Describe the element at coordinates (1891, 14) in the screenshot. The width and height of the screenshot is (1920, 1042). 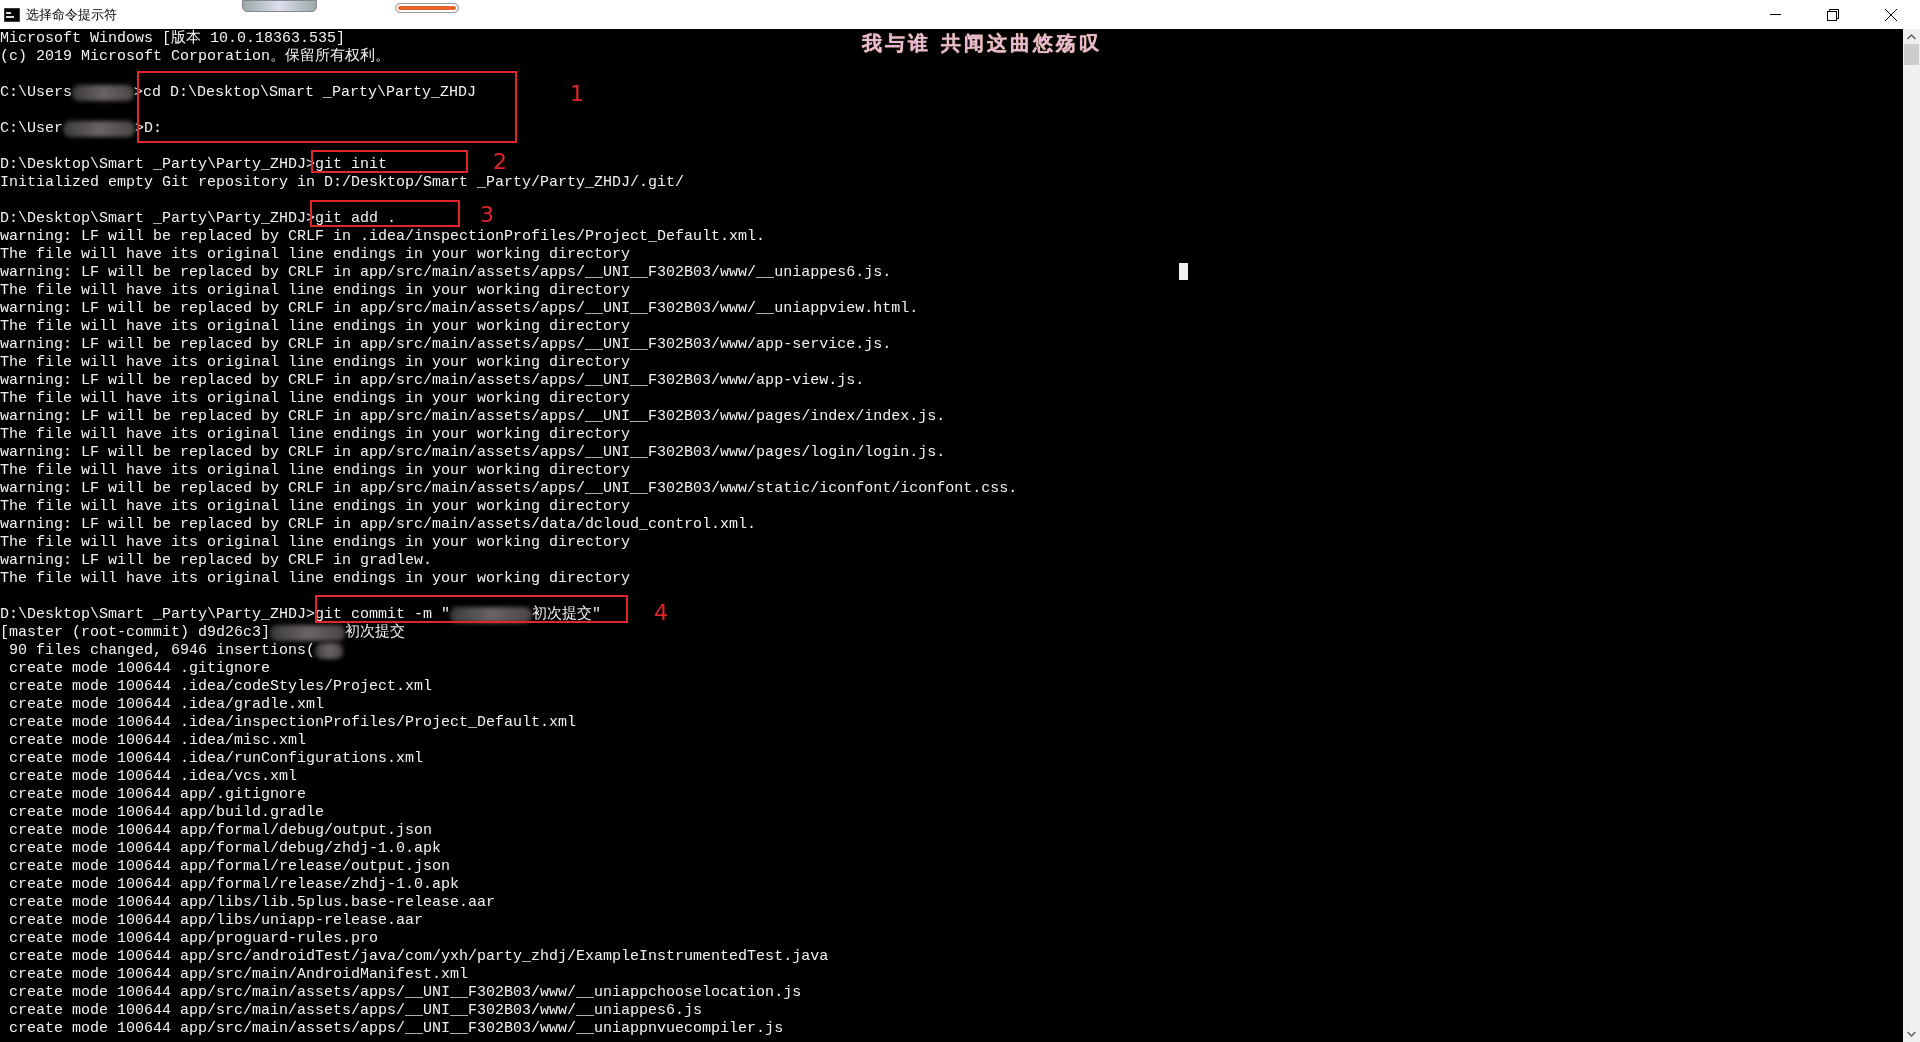
I see `close-icon` at that location.